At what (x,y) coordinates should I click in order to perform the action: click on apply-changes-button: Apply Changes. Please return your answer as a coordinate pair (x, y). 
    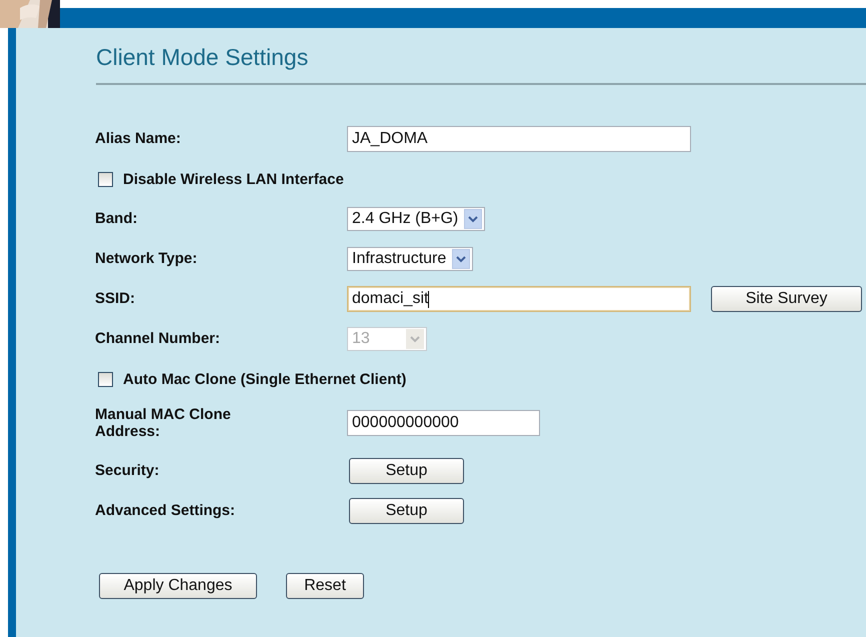
    Looking at the image, I should click on (178, 586).